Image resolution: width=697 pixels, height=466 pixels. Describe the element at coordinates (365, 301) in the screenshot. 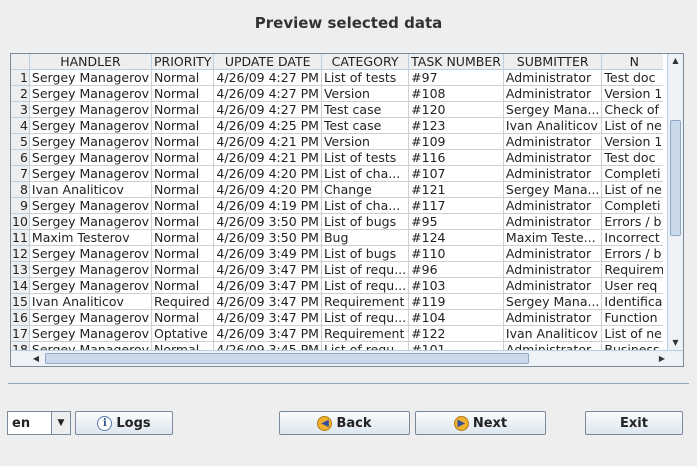

I see `table-cell: Requirement` at that location.